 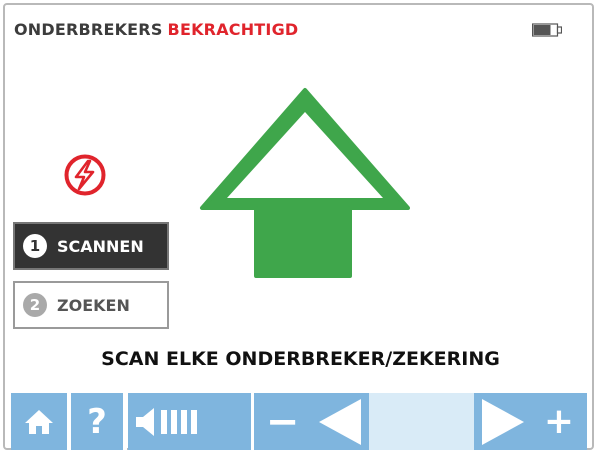 I want to click on step-number-2: 2, so click(x=35, y=305).